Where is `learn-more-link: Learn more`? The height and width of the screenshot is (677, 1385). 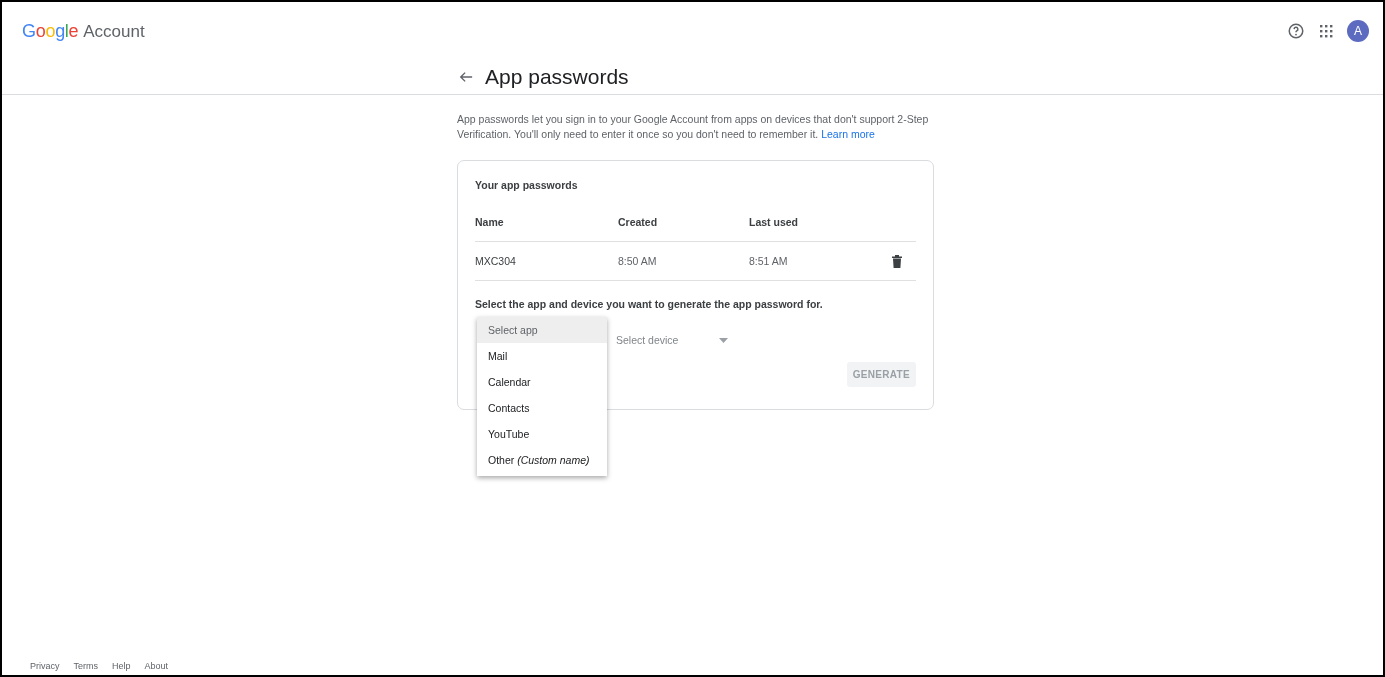 learn-more-link: Learn more is located at coordinates (848, 134).